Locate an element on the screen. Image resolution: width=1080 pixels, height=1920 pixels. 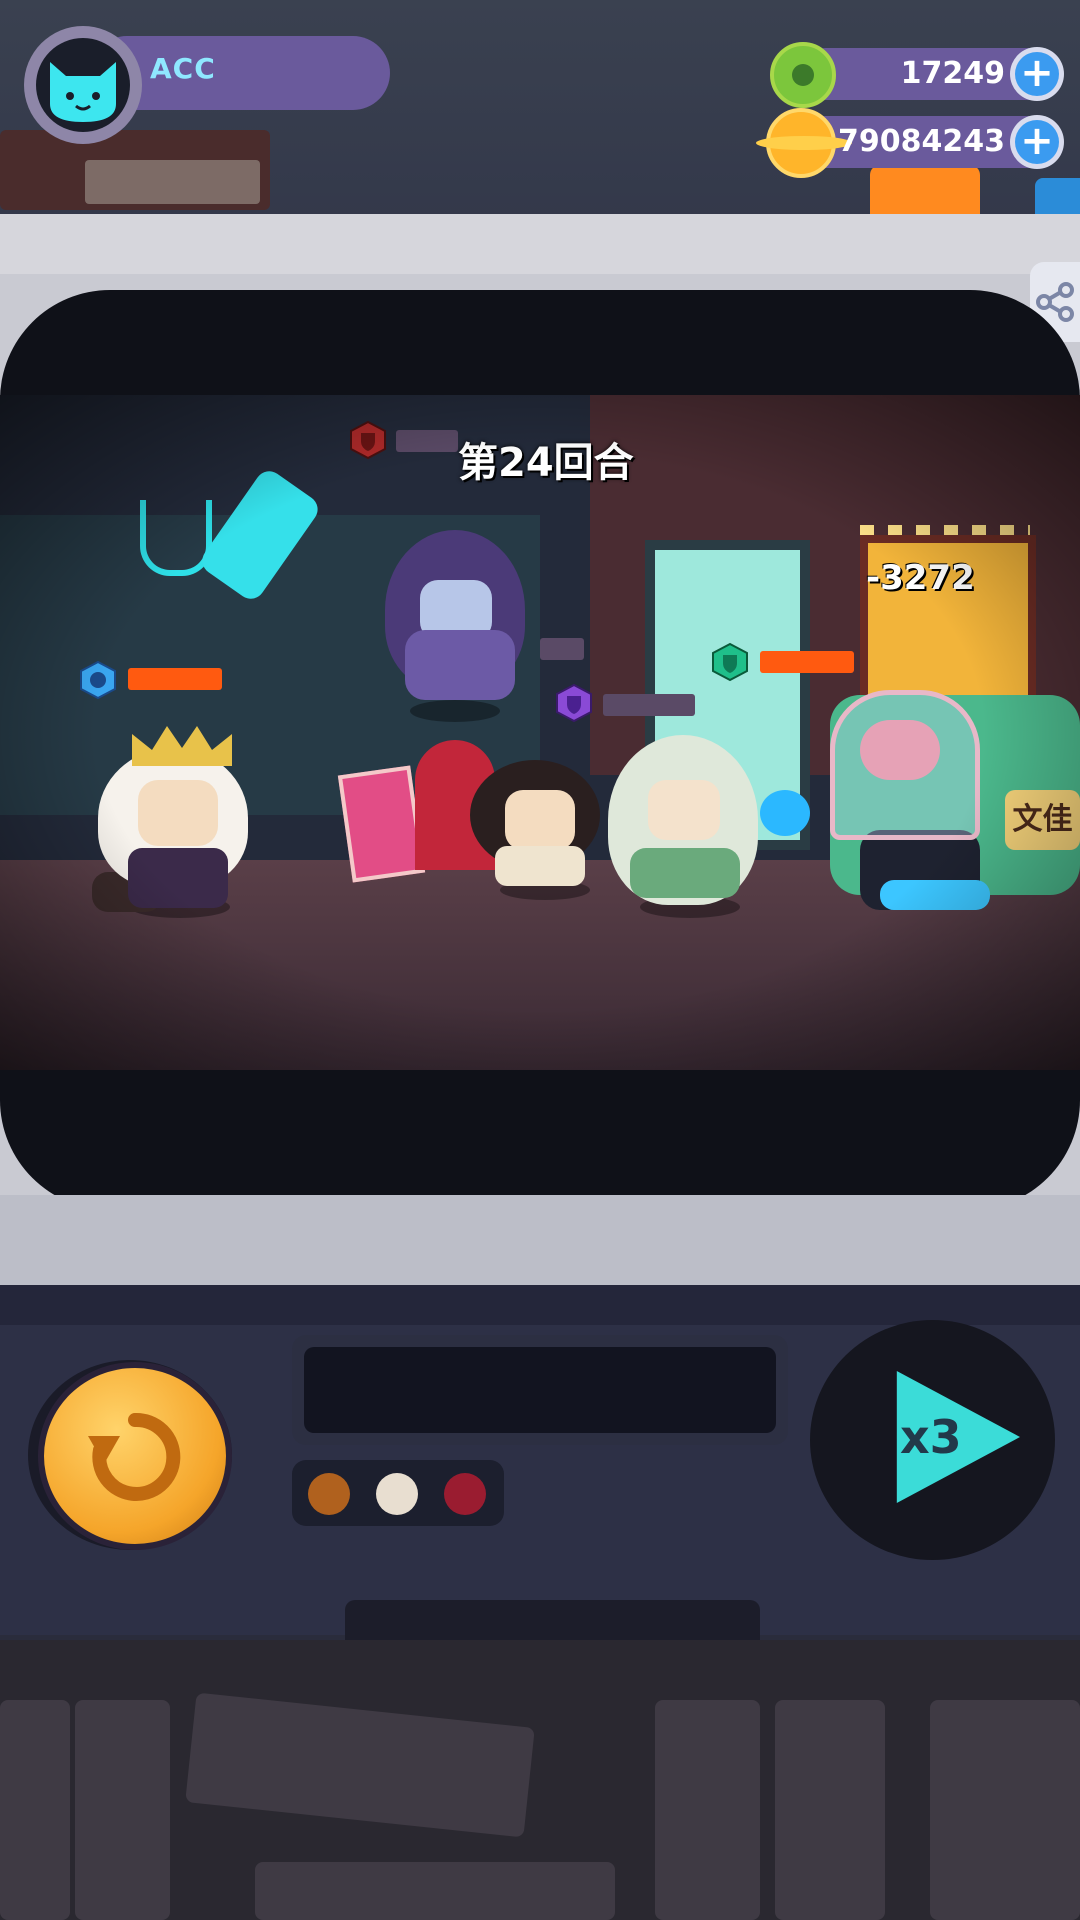
unit-shadow is located at coordinates (455, 711).